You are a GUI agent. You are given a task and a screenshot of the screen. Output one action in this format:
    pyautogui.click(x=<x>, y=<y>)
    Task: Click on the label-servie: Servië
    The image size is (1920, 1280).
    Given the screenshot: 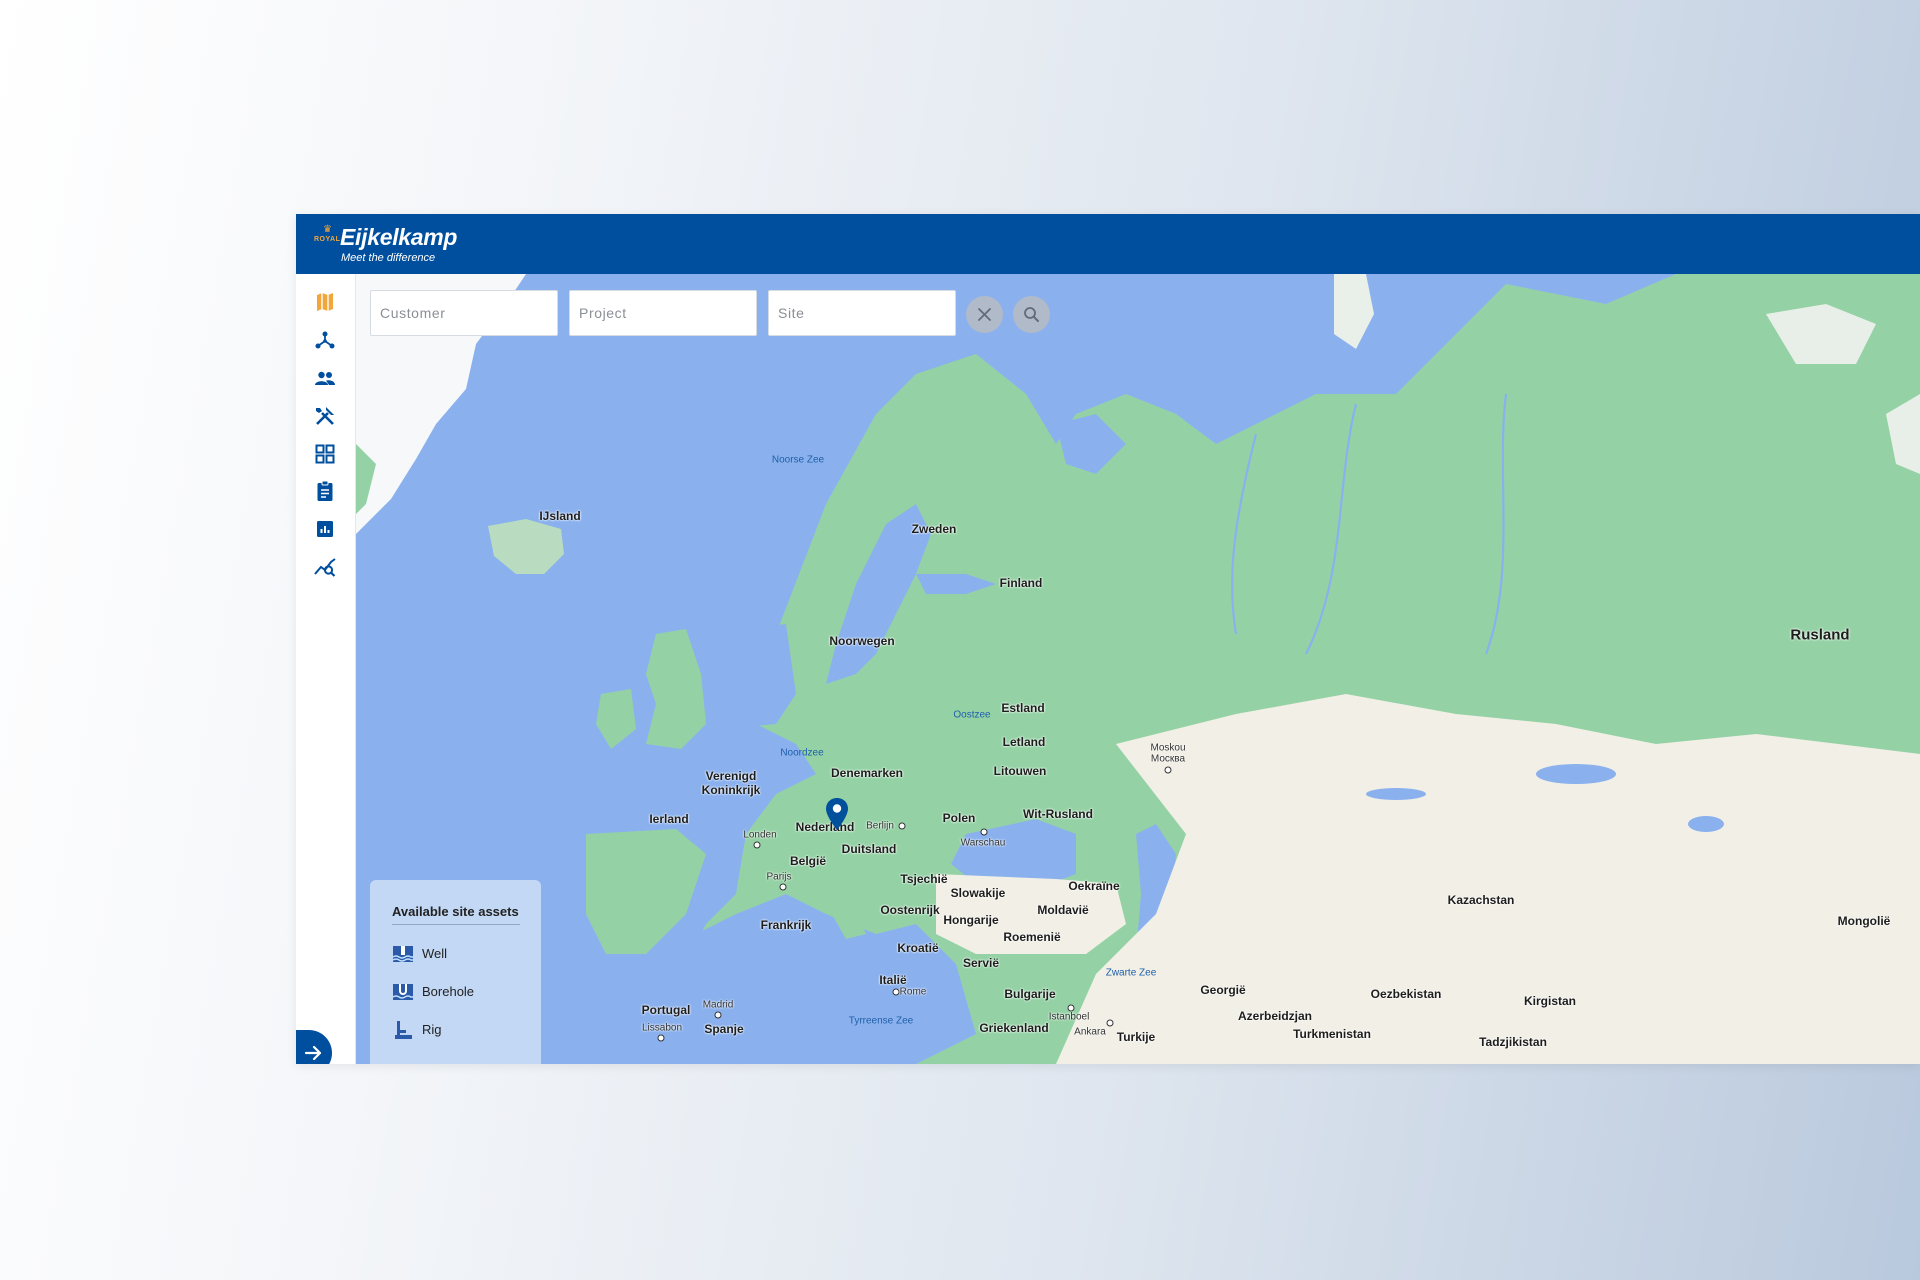 What is the action you would take?
    pyautogui.click(x=981, y=963)
    